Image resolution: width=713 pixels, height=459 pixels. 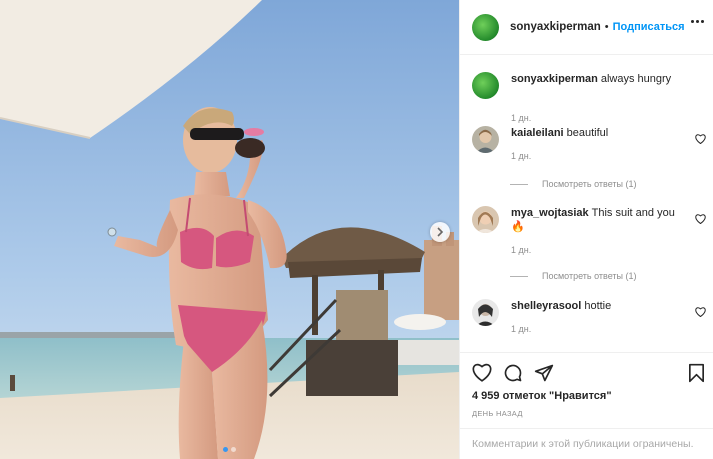 I want to click on comment-text: shelleyrasool hottie, so click(x=601, y=306).